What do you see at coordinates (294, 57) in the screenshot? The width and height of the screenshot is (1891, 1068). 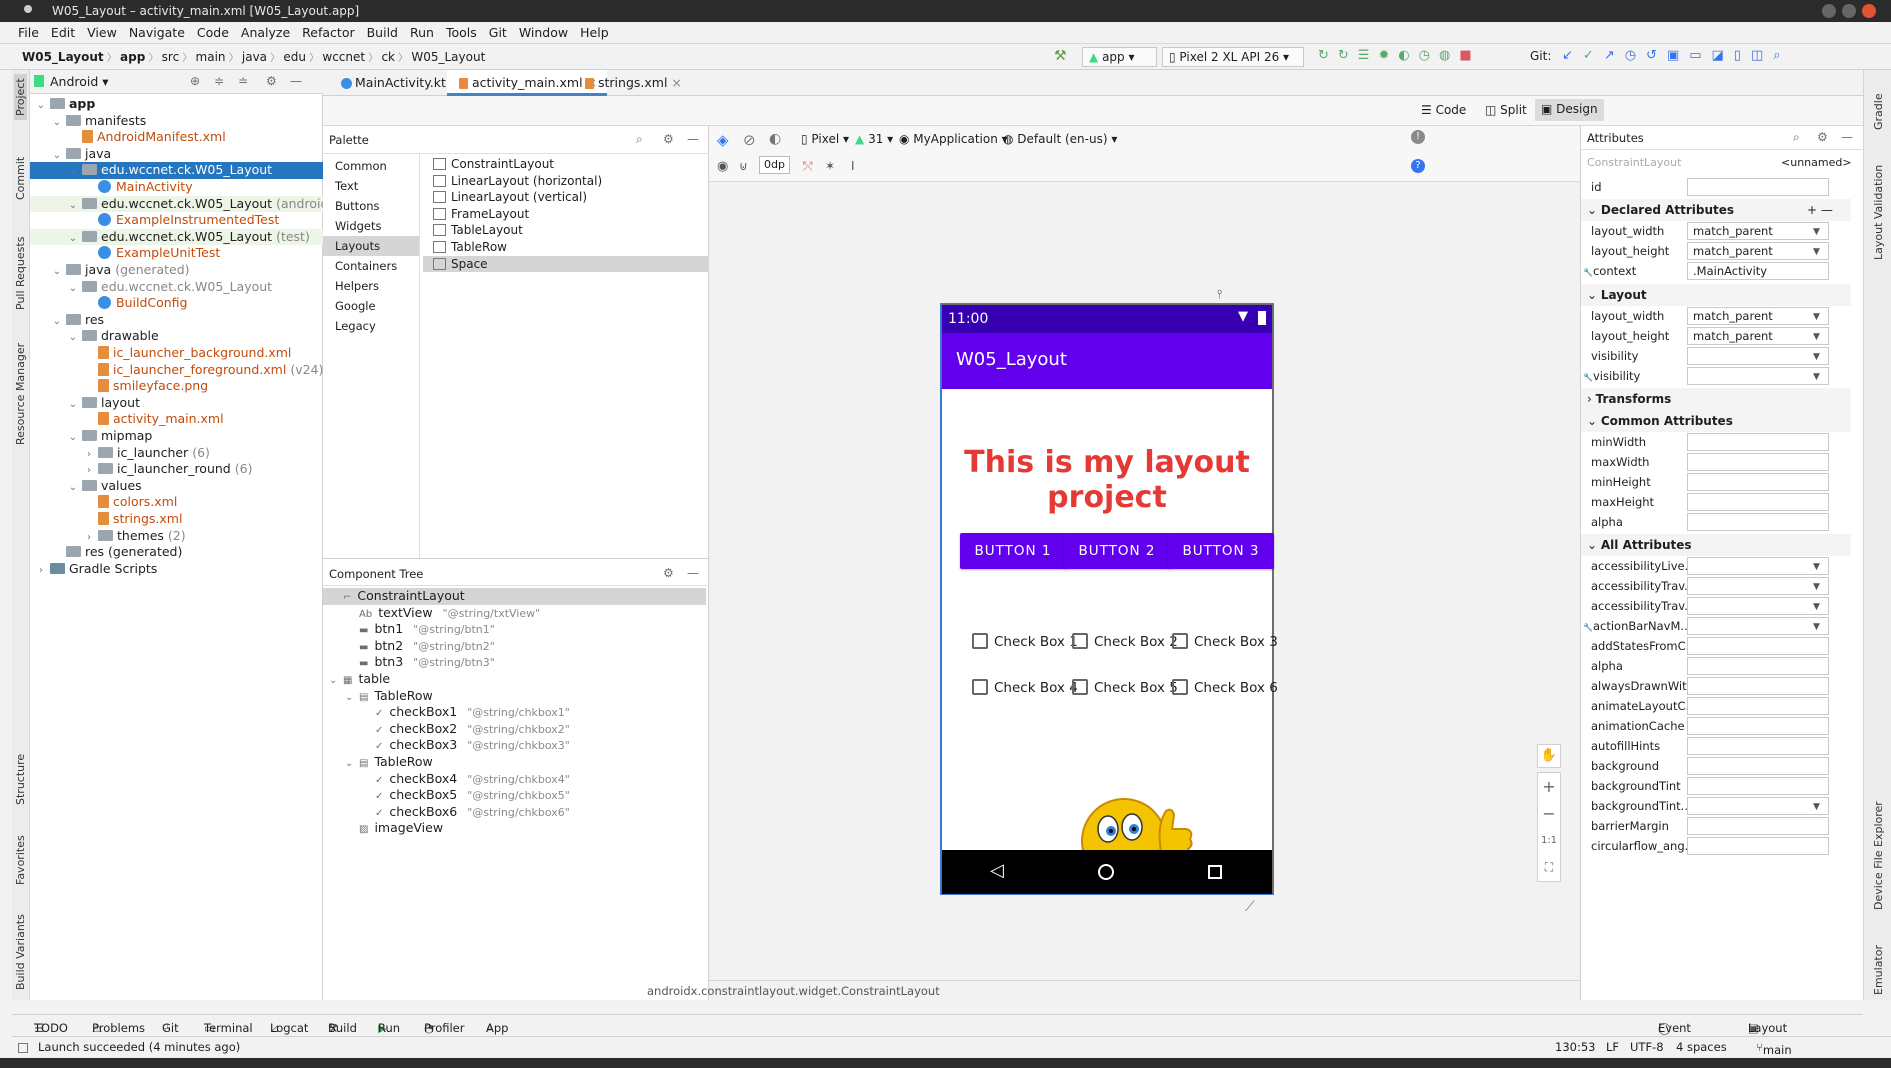 I see `breadcrumb-item: edu` at bounding box center [294, 57].